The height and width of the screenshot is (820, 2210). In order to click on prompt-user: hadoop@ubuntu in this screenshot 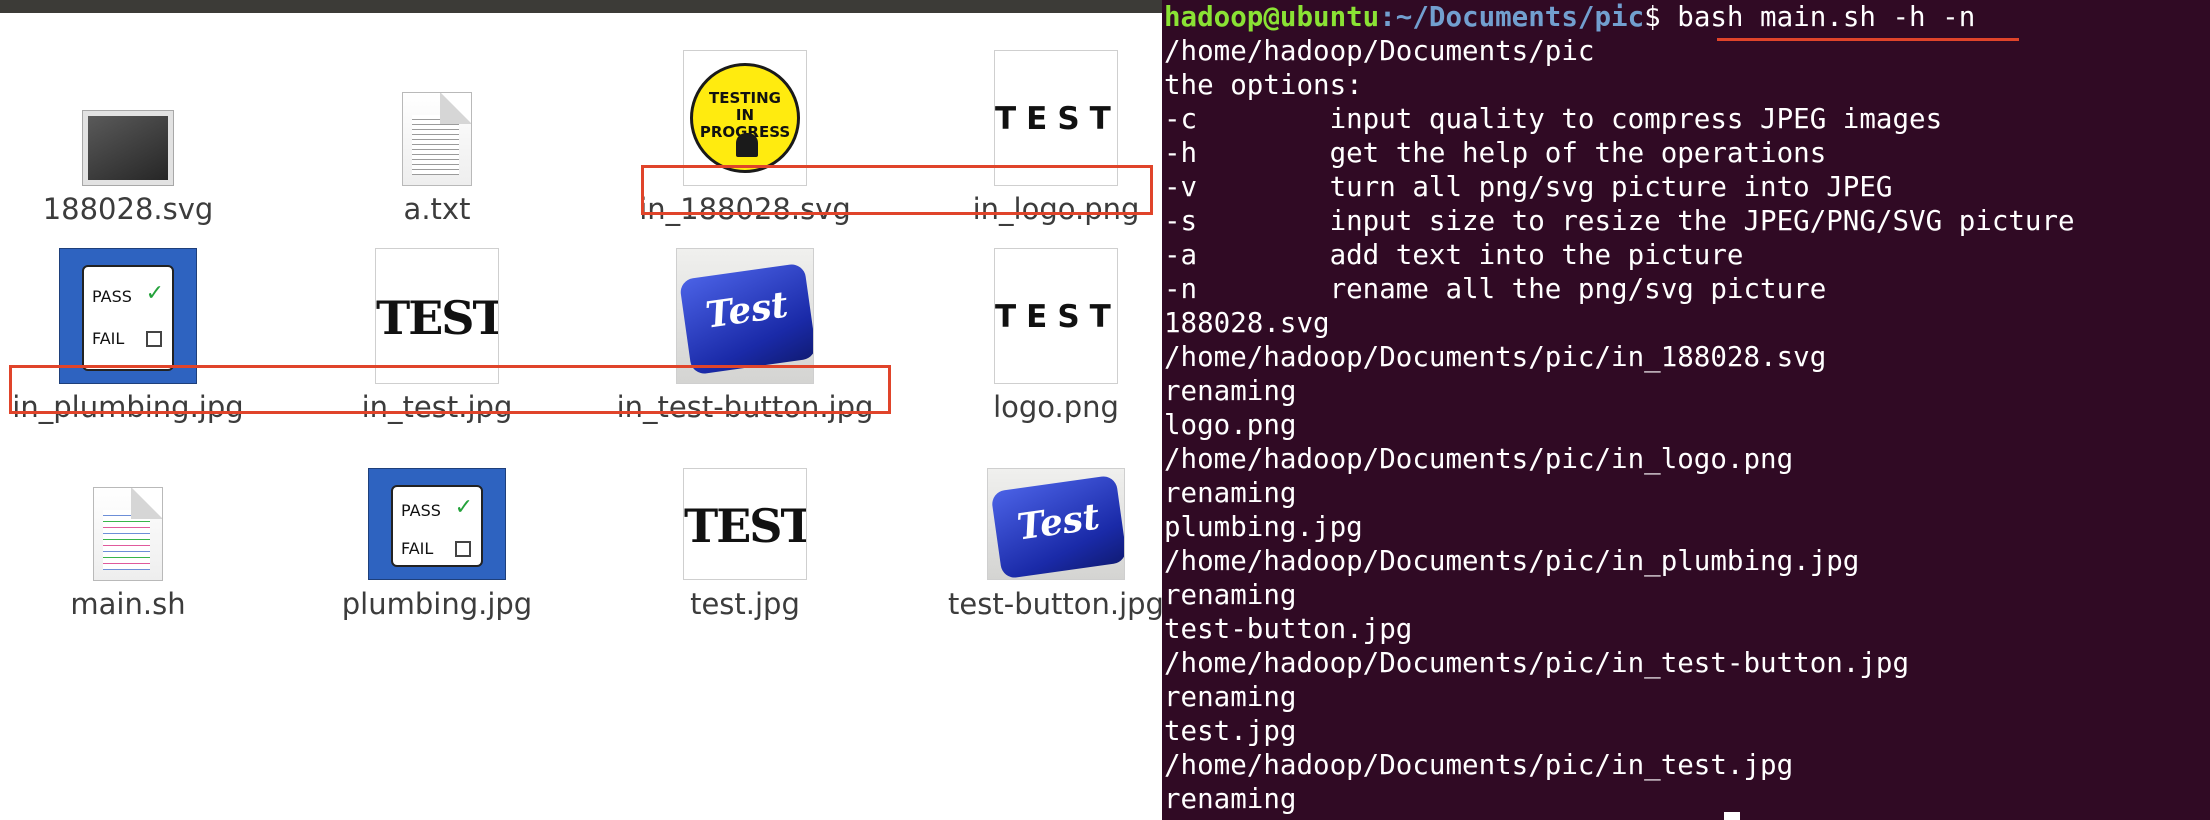, I will do `click(1272, 17)`.